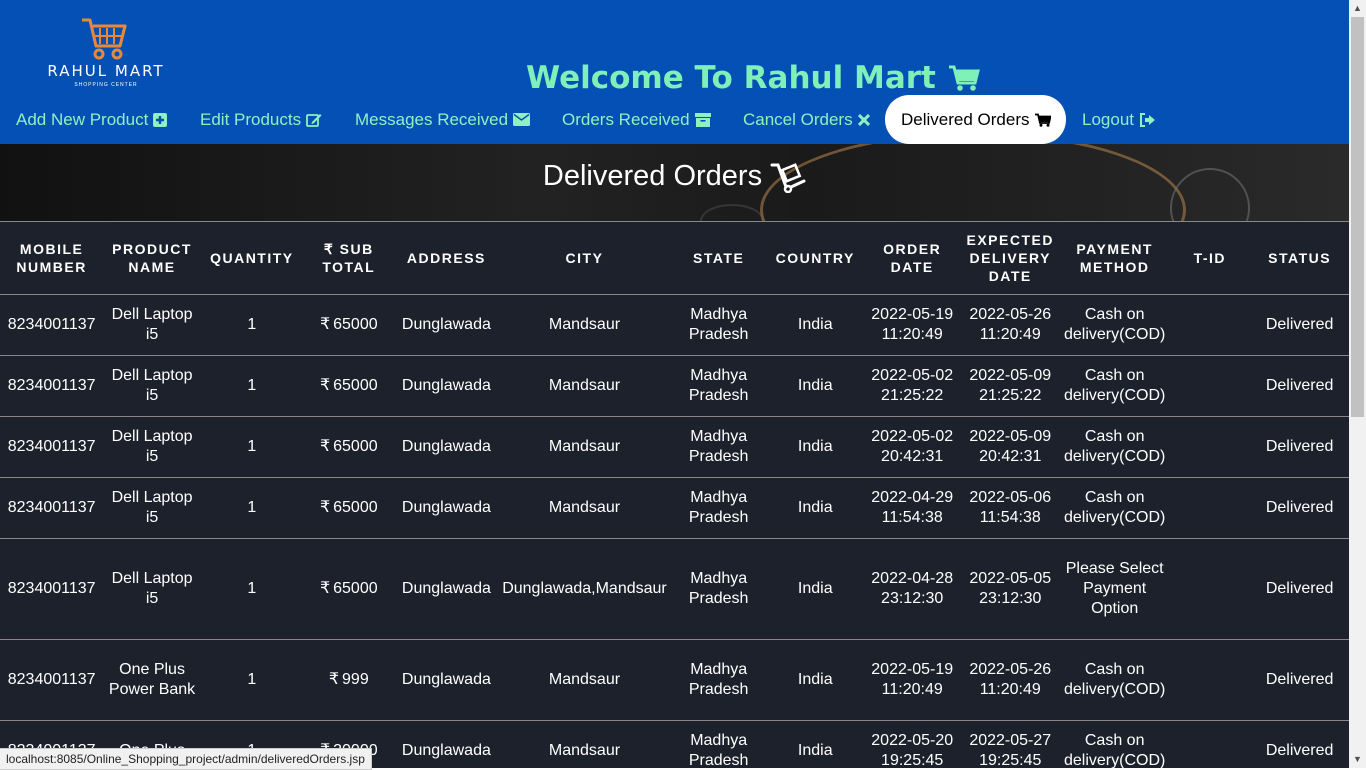  I want to click on title-banner: Delivered Orders, so click(674, 182).